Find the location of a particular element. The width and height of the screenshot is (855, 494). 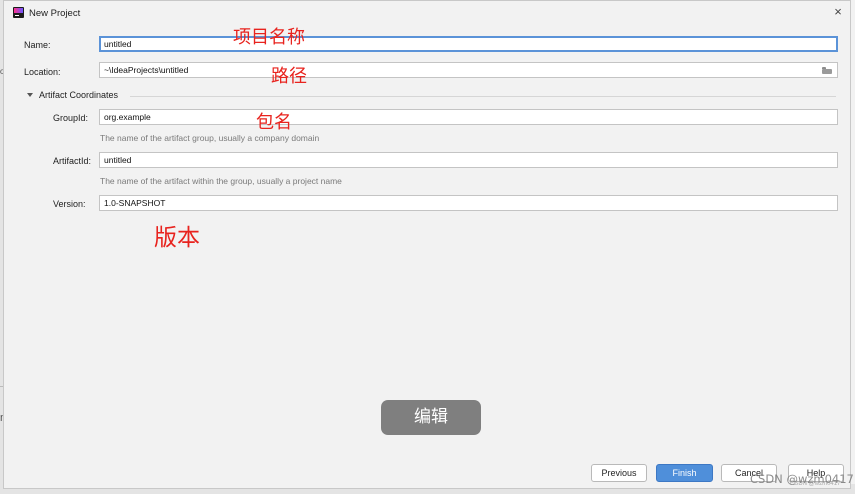

groupid-input is located at coordinates (468, 117).